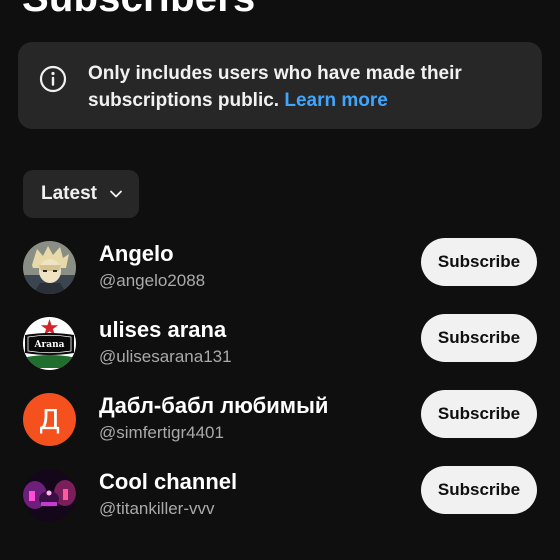 The height and width of the screenshot is (560, 560). I want to click on avatar-letter: Д, so click(49, 419).